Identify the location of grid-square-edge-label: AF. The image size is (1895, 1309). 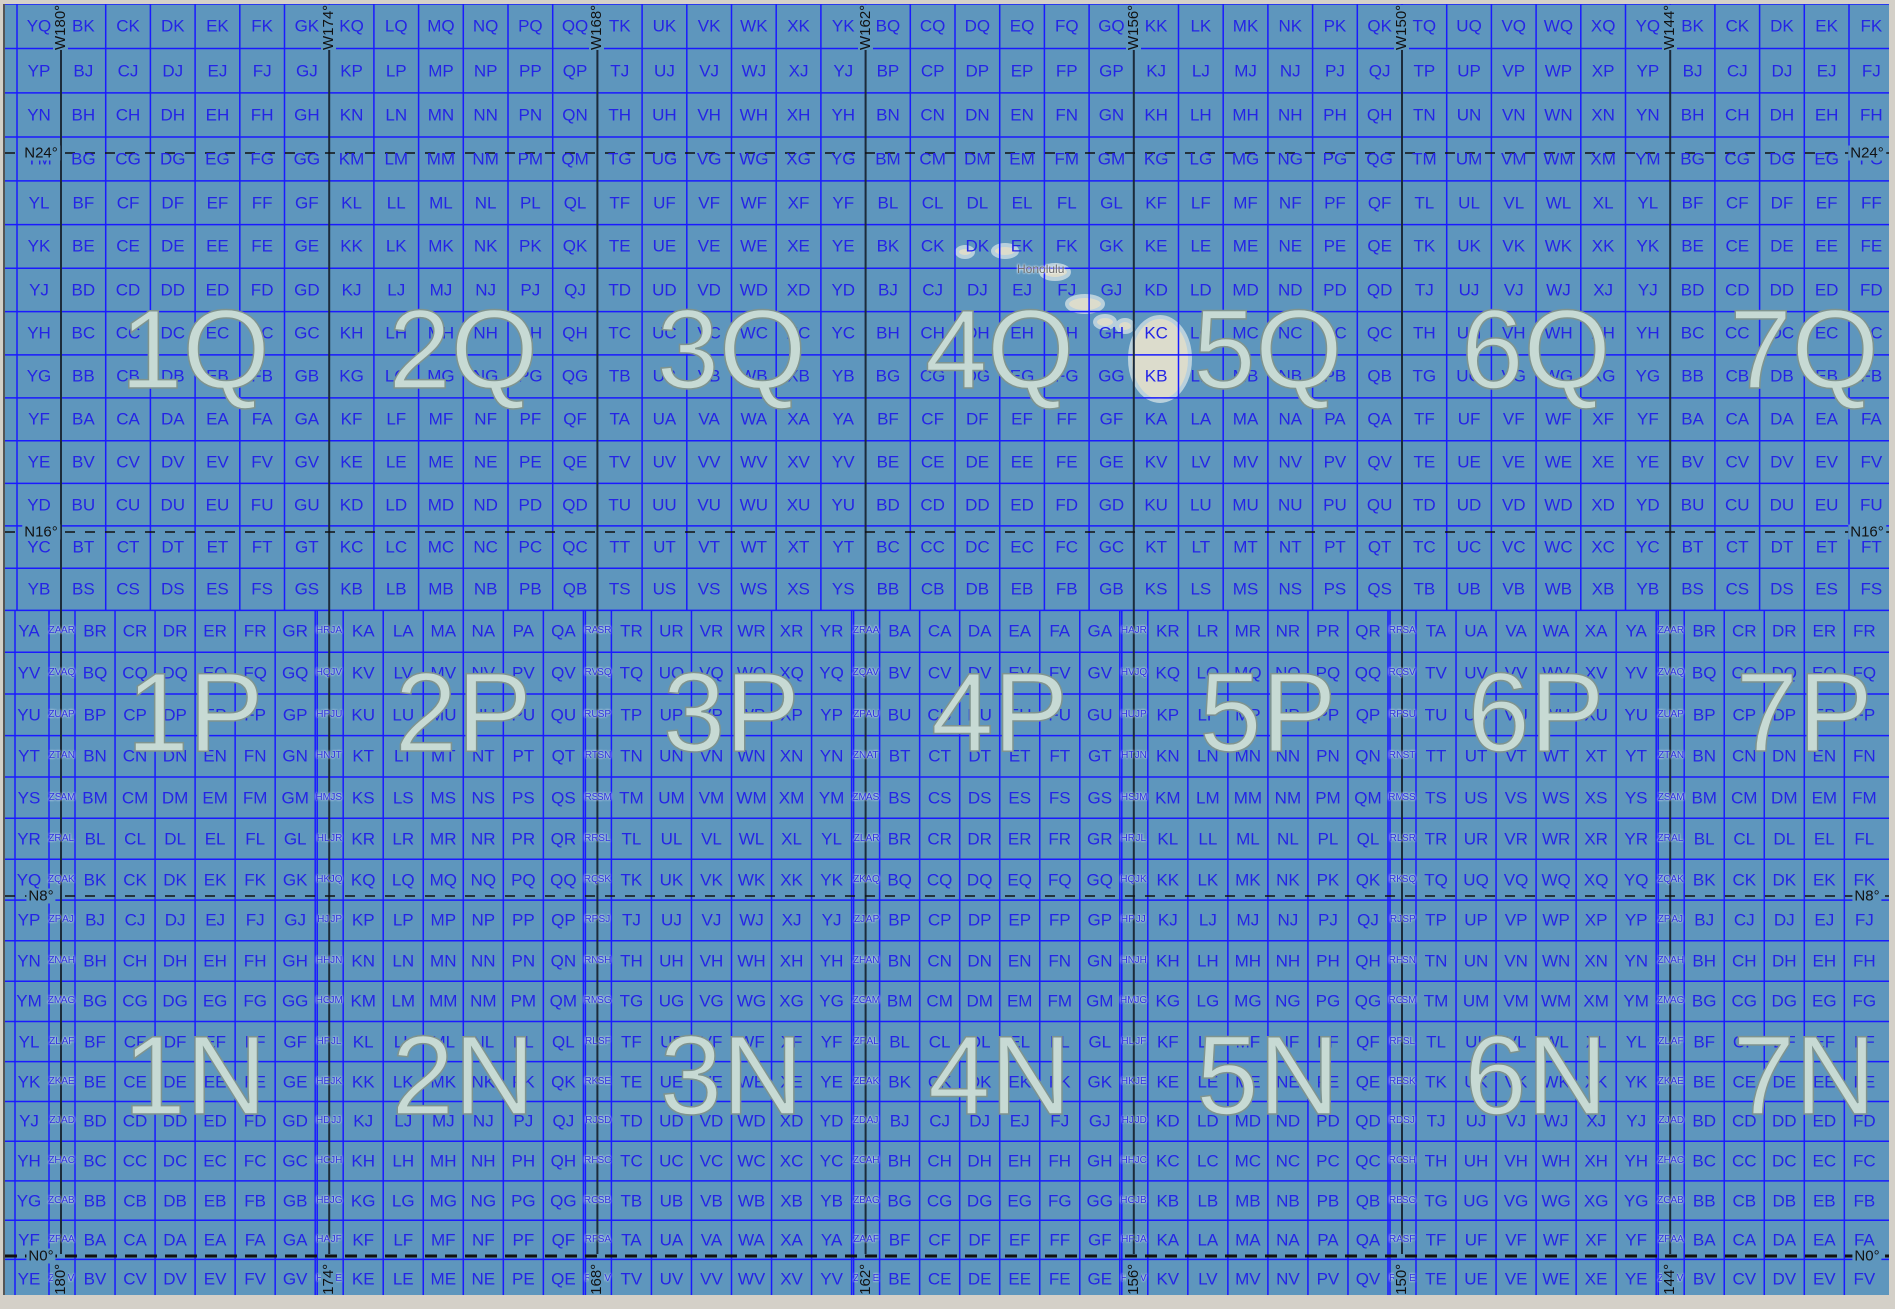
(872, 1239).